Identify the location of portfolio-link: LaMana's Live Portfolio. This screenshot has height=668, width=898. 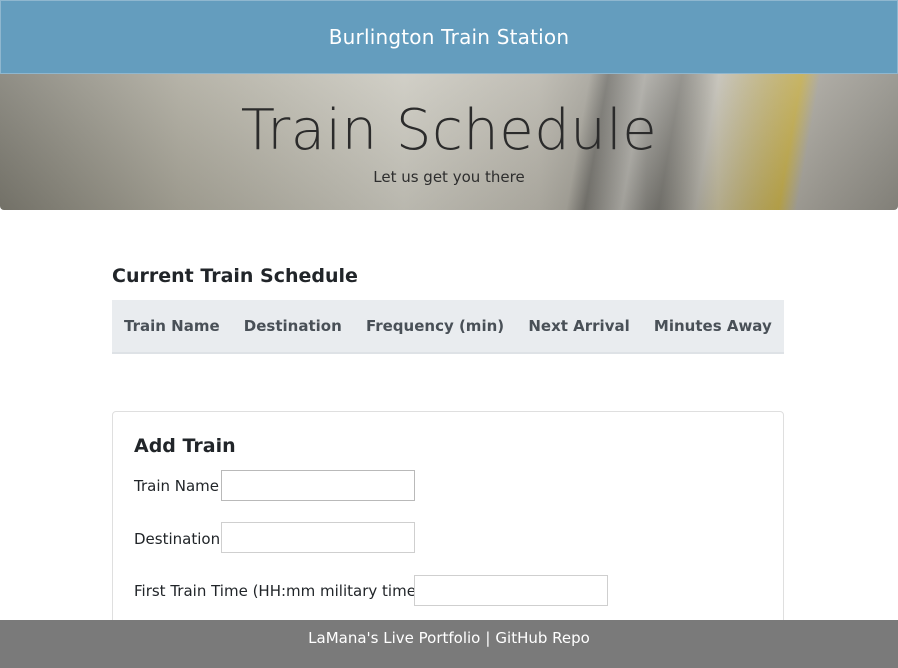
(394, 638).